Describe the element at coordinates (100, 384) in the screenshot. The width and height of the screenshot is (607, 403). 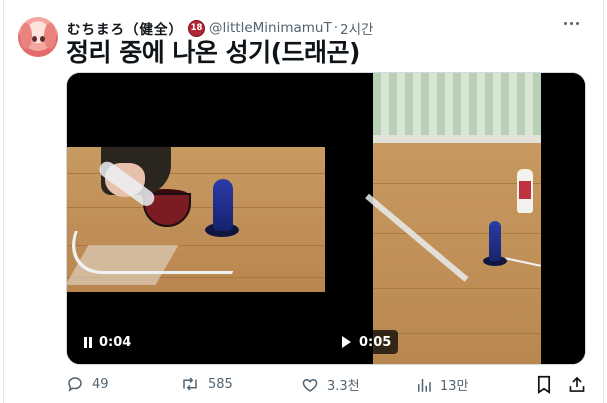
I see `reply-count: 49` at that location.